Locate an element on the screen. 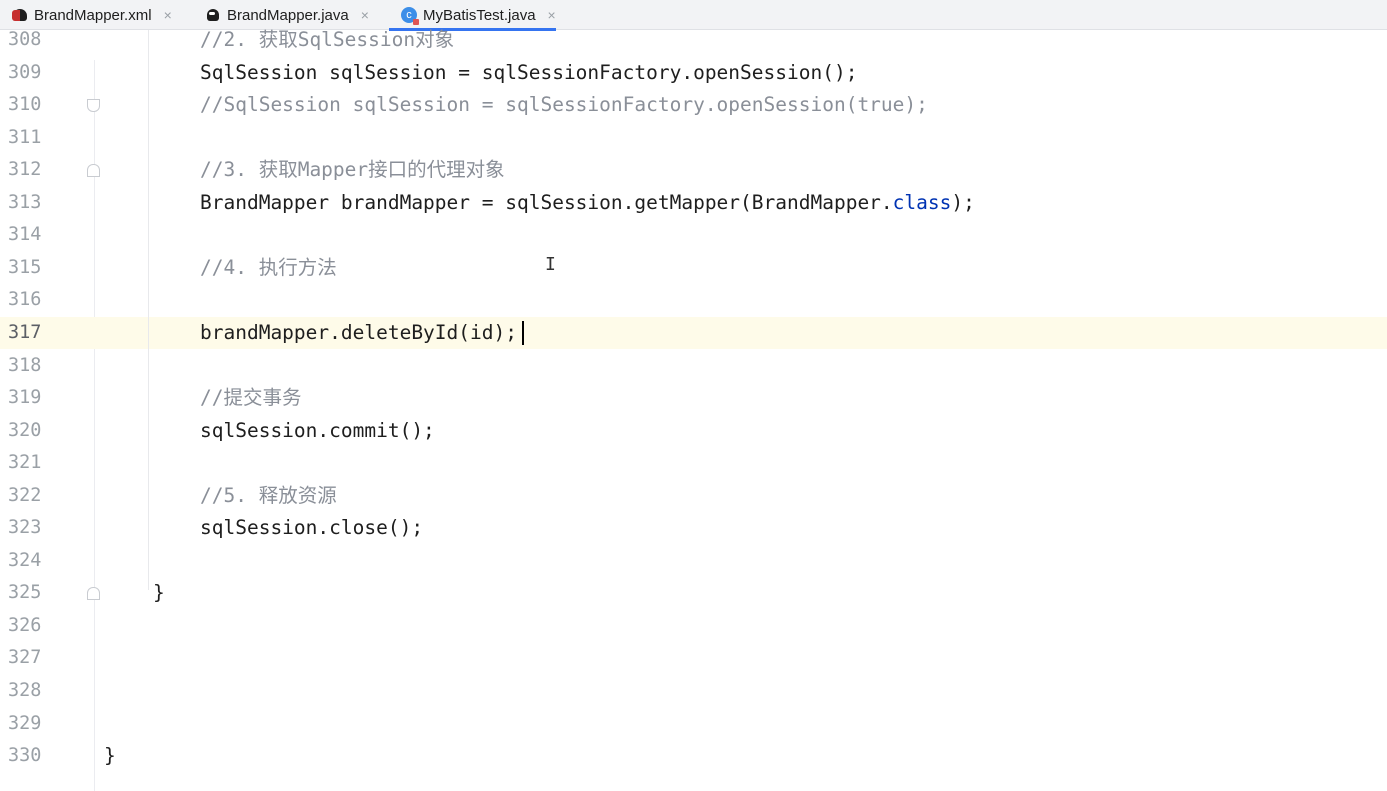 Image resolution: width=1387 pixels, height=791 pixels. line-number: 313 is located at coordinates (25, 202).